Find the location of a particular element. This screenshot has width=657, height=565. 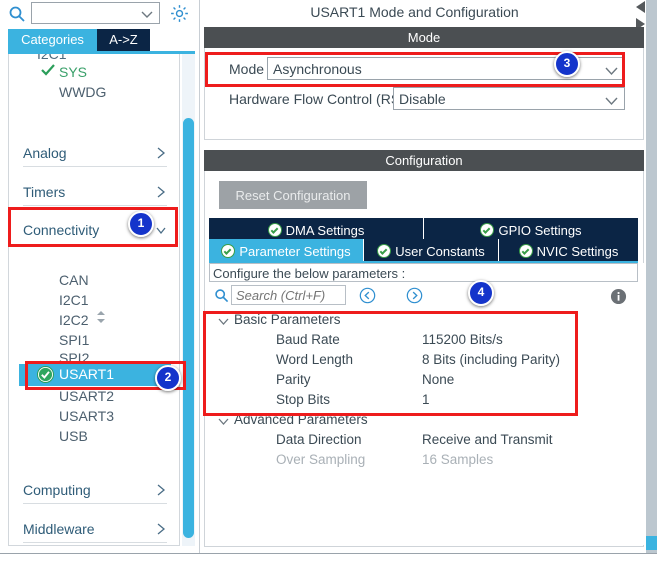

configuration-tabs-top: DMA Settings GPIO Settings is located at coordinates (423, 228).